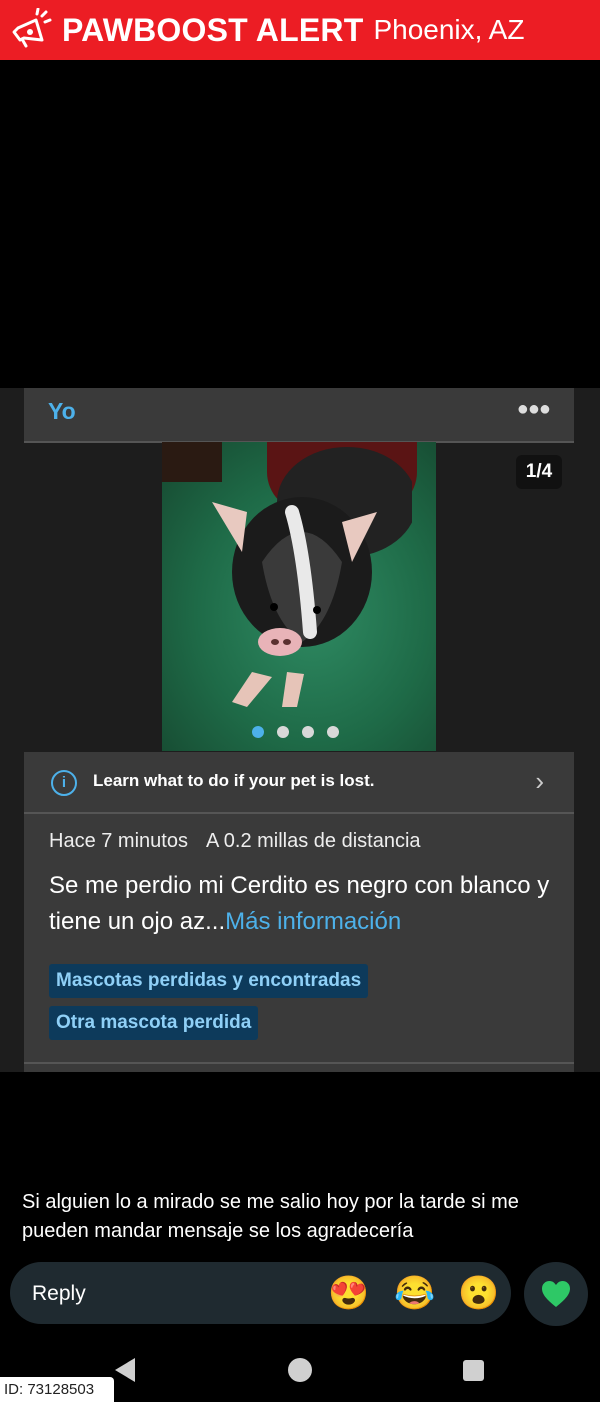  I want to click on learn-text: Learn what to do if your pet is lost., so click(234, 780).